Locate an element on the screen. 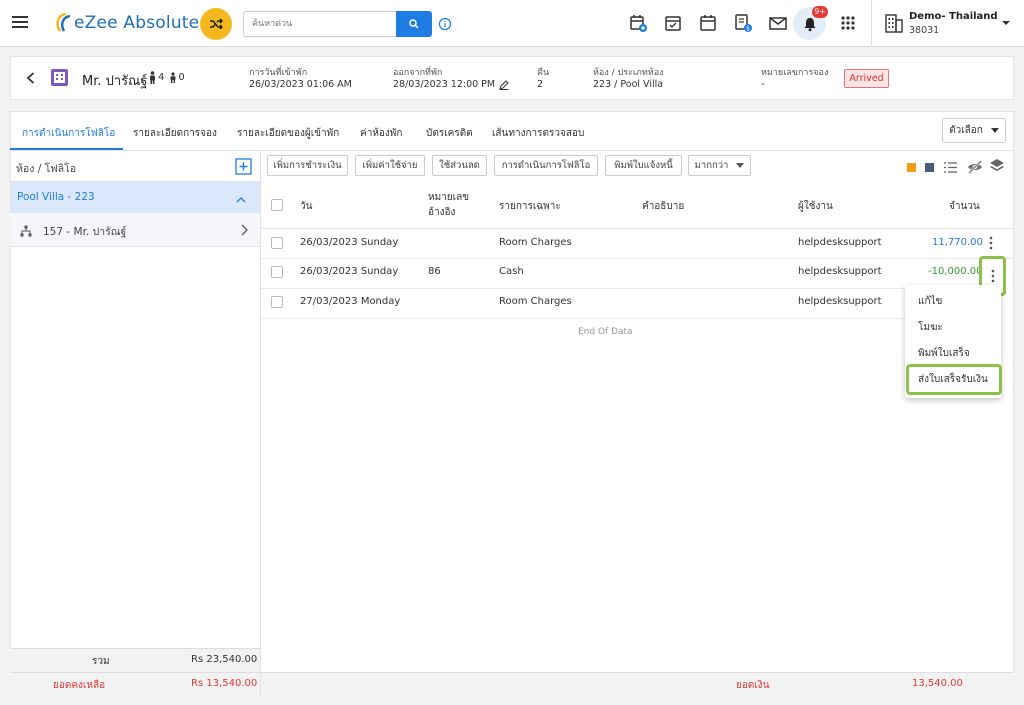 Image resolution: width=1024 pixels, height=705 pixels. search-button is located at coordinates (414, 24).